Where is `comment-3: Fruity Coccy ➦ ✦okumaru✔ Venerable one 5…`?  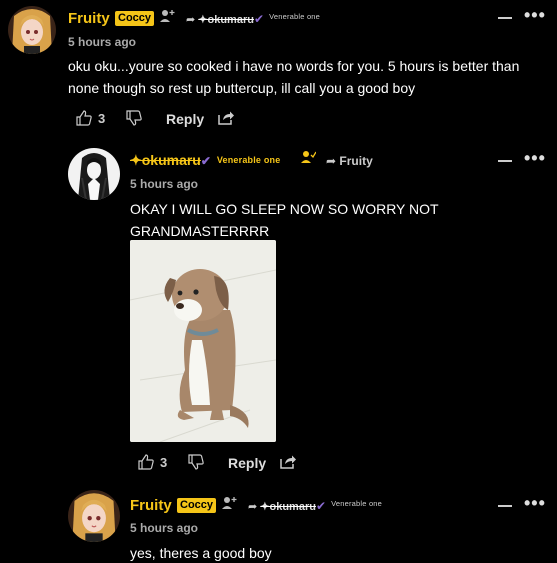 comment-3: Fruity Coccy ➦ ✦okumaru✔ Venerable one 5… is located at coordinates (278, 521).